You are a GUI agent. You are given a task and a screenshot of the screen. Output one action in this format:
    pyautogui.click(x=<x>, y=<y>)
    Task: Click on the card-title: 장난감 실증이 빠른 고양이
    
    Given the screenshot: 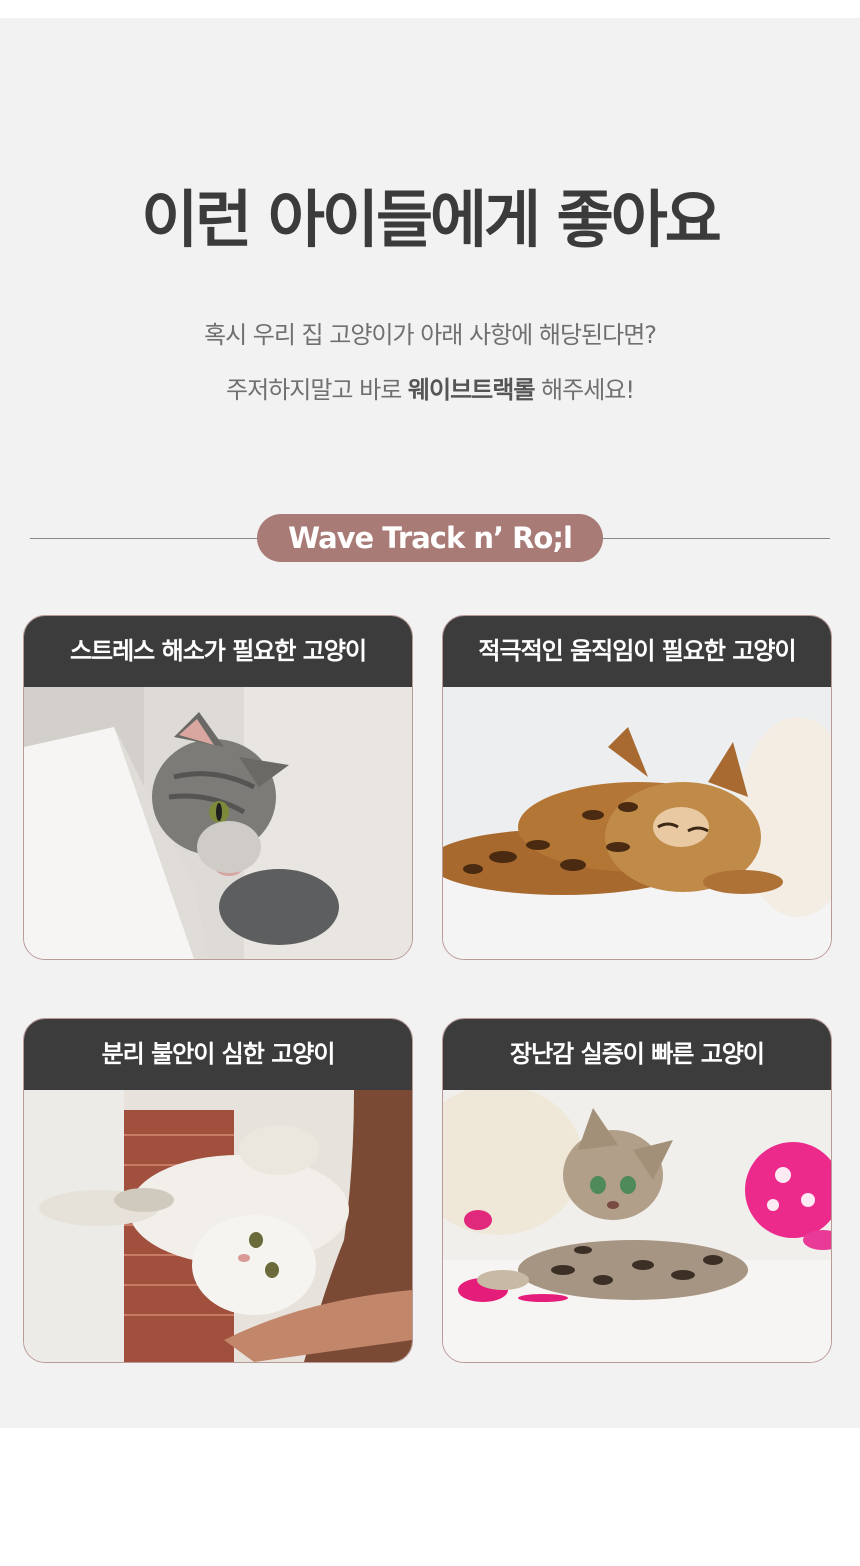 What is the action you would take?
    pyautogui.click(x=637, y=1054)
    